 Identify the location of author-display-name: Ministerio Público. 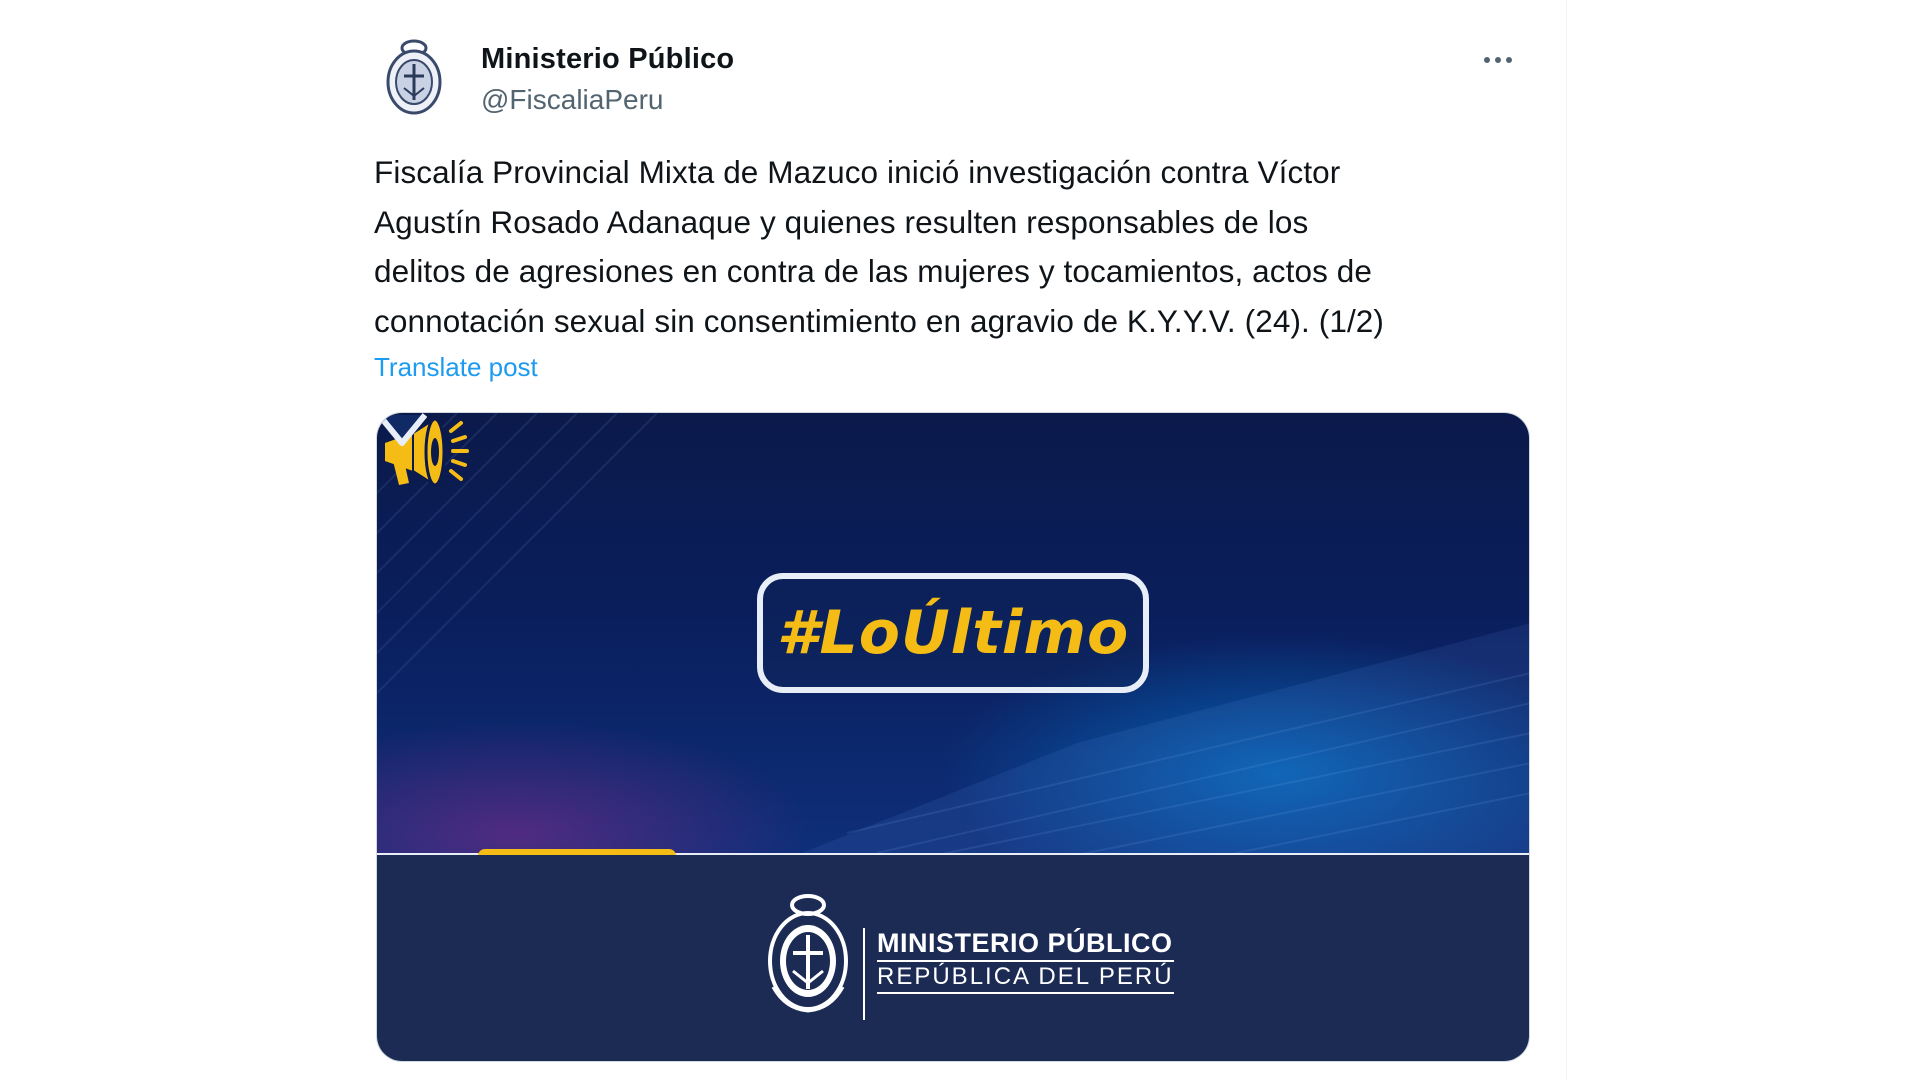
(607, 59).